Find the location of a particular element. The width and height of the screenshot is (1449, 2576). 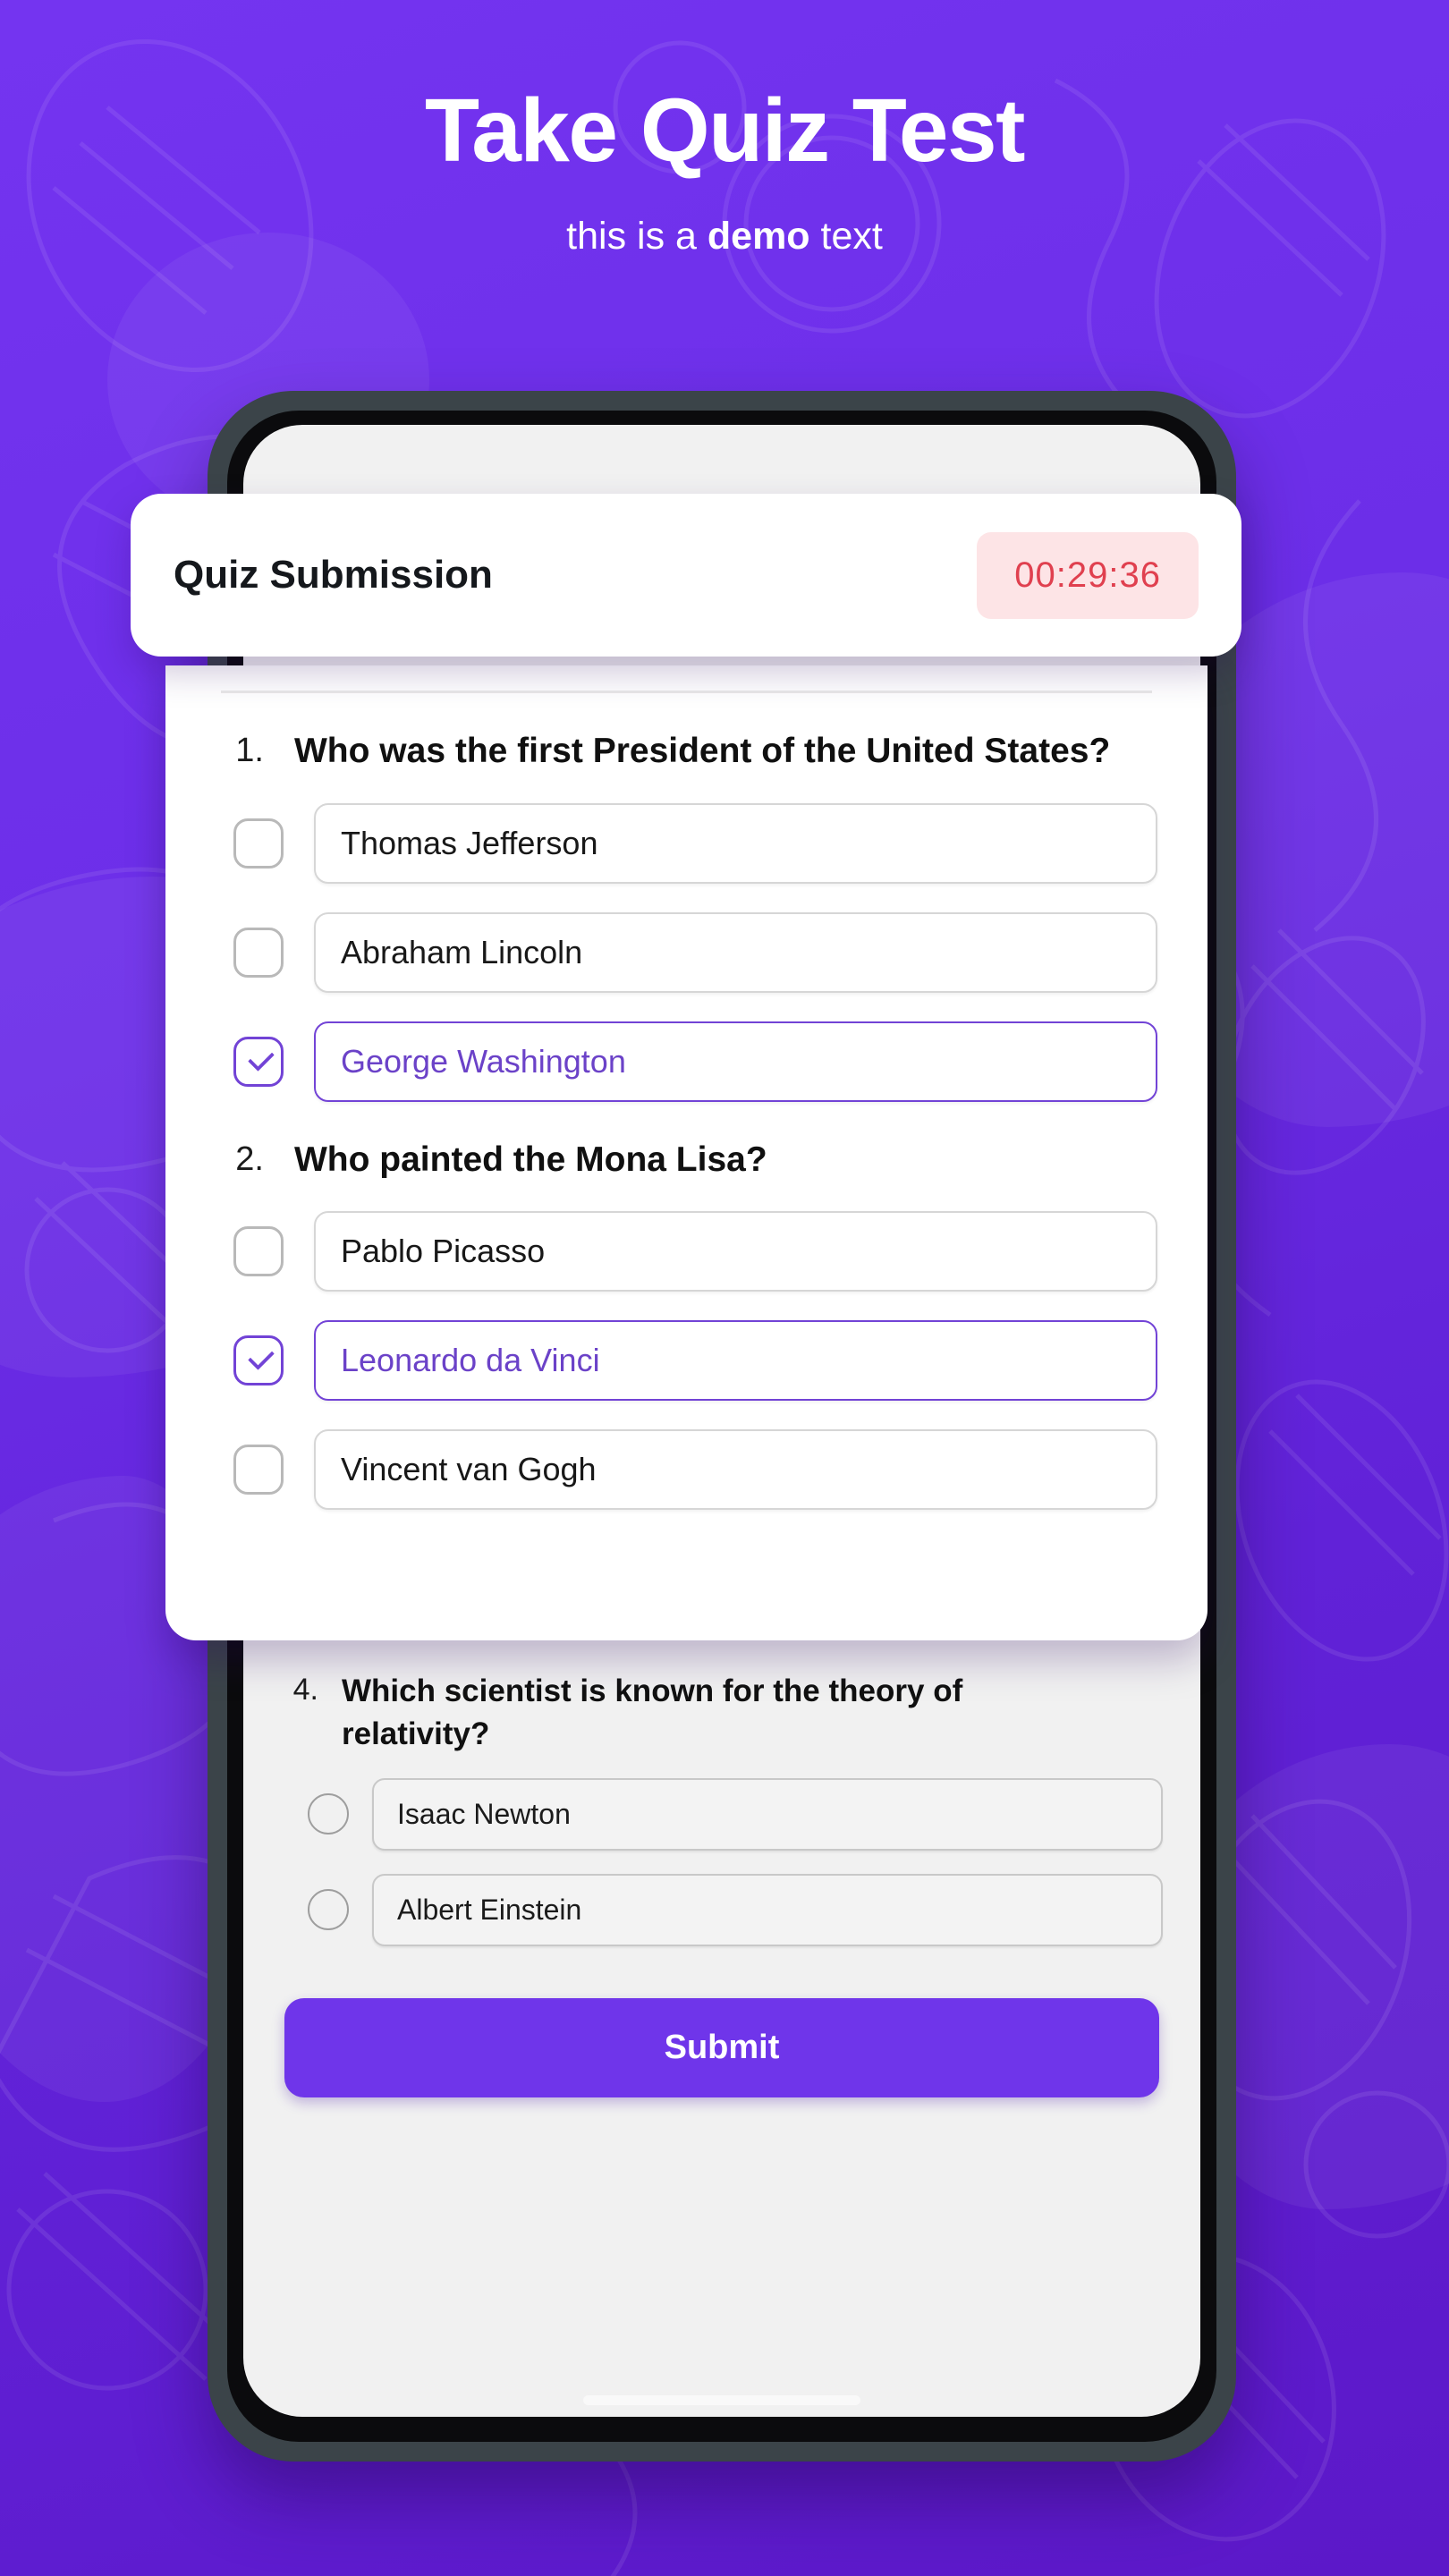

quiz-title: Quiz Submission is located at coordinates (333, 575).